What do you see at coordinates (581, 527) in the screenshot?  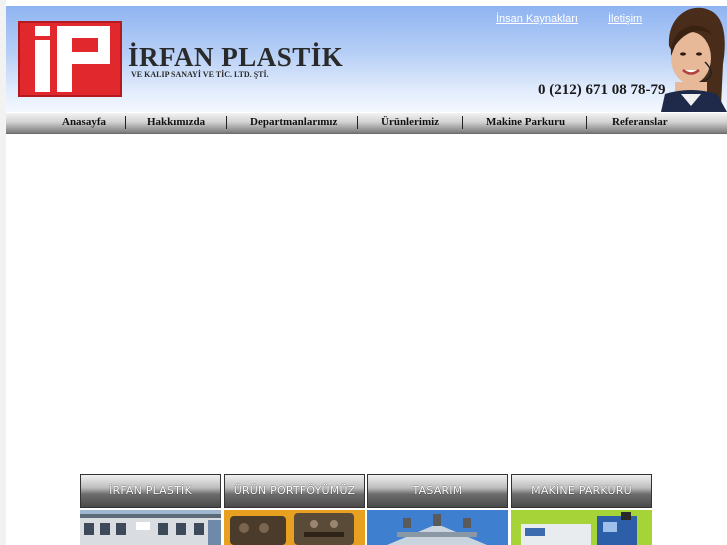 I see `injection-machine-image` at bounding box center [581, 527].